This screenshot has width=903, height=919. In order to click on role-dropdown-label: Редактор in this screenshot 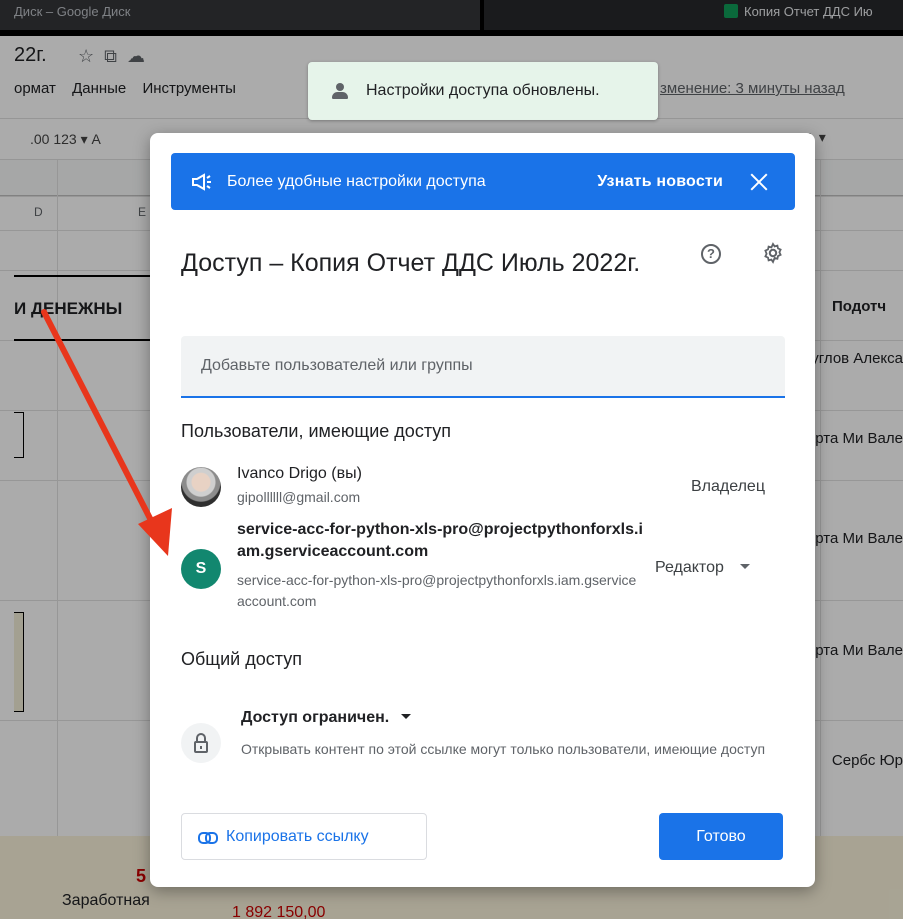, I will do `click(689, 567)`.